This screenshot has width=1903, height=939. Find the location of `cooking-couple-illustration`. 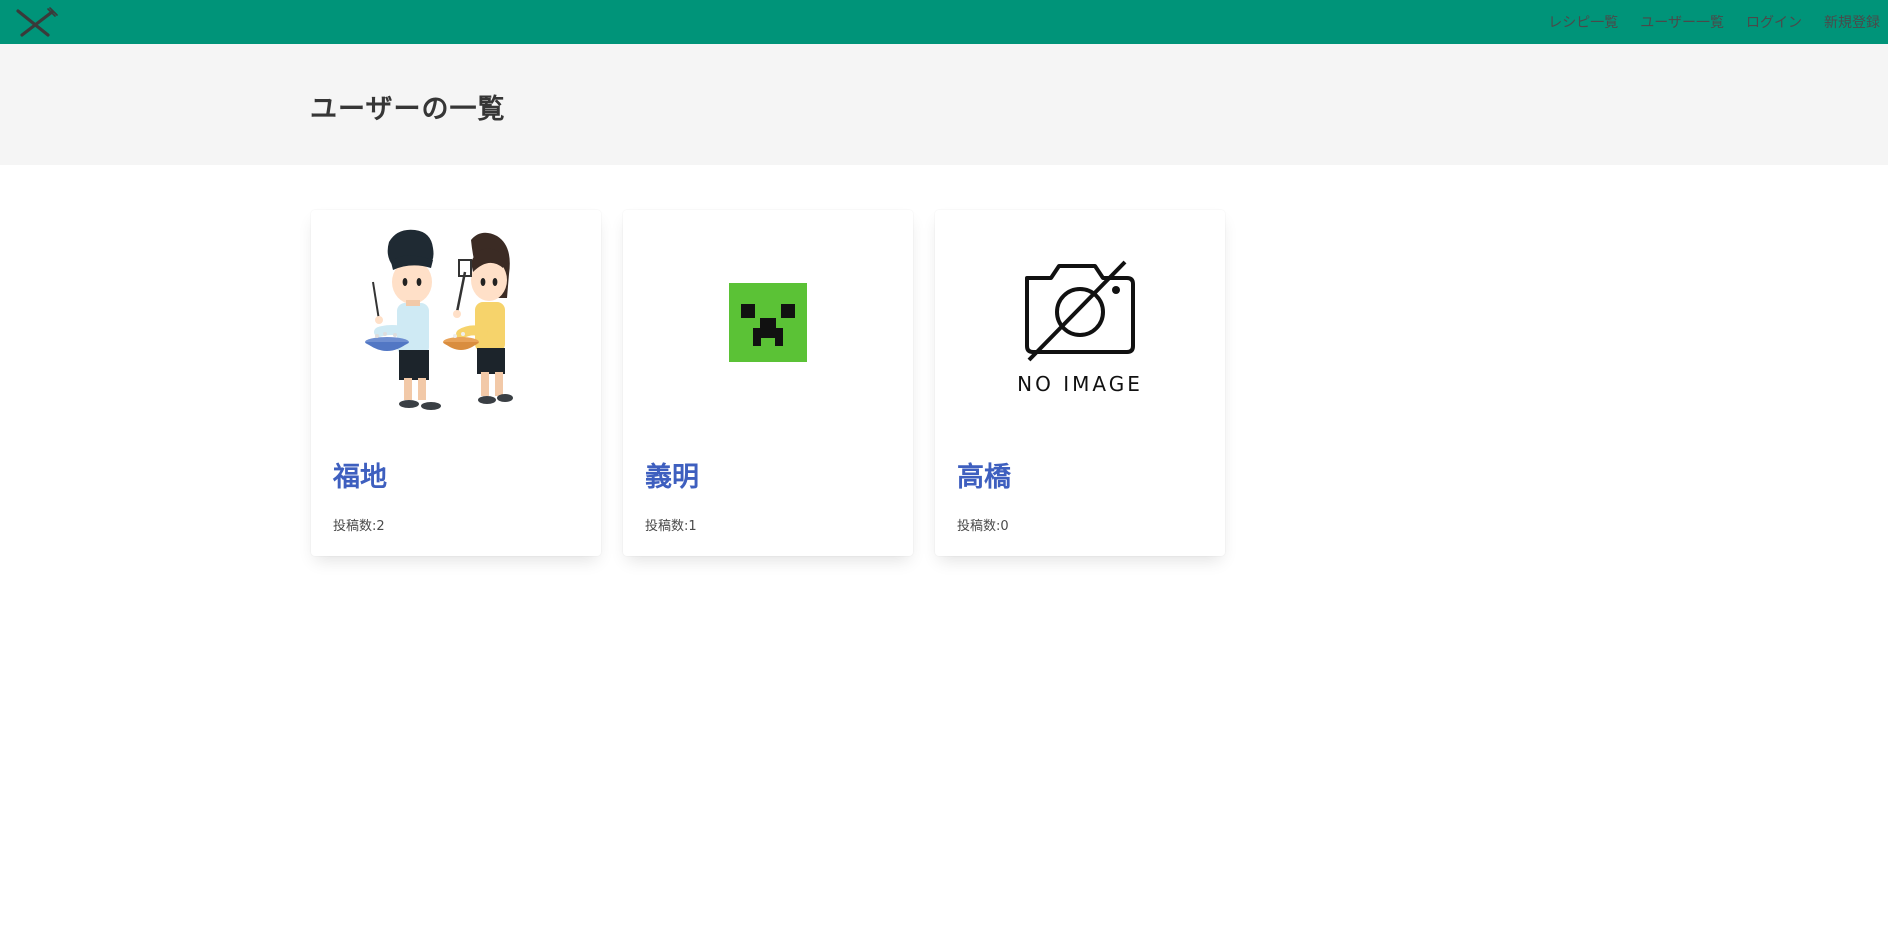

cooking-couple-illustration is located at coordinates (439, 319).